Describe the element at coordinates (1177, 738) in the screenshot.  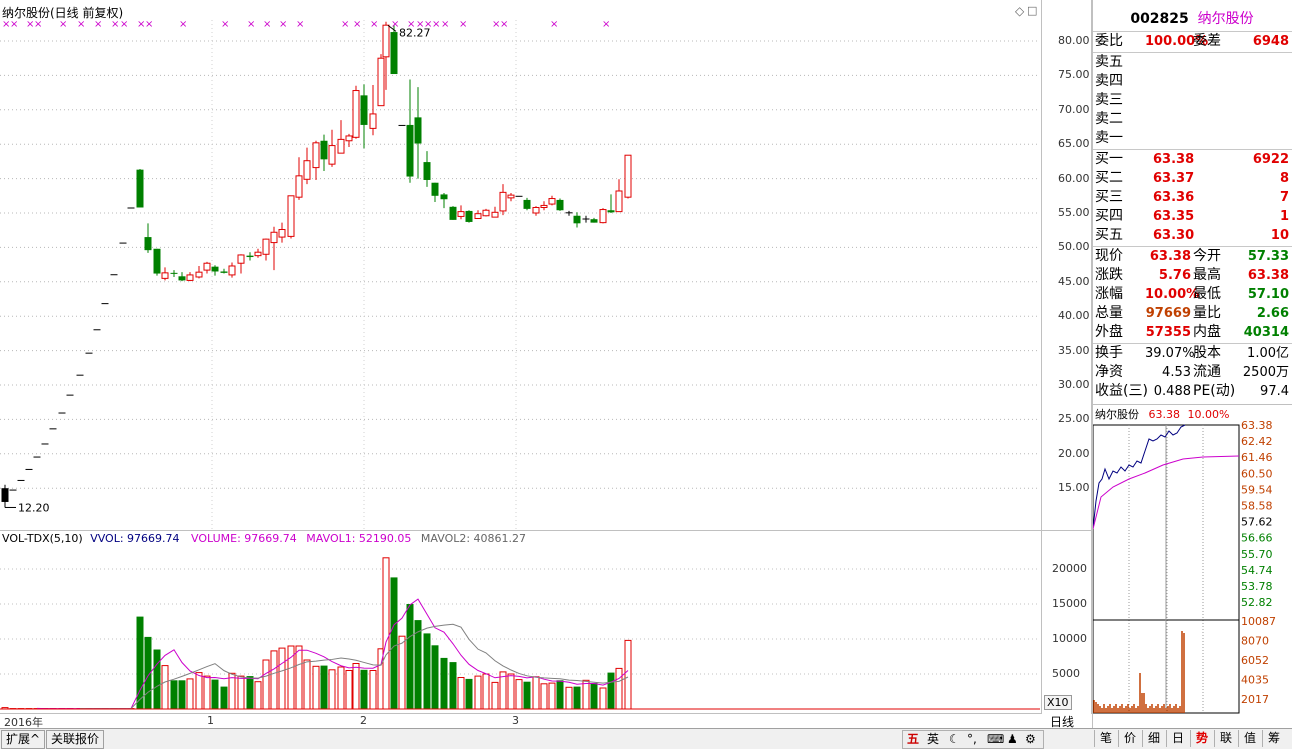
I see `right-tab: 日` at that location.